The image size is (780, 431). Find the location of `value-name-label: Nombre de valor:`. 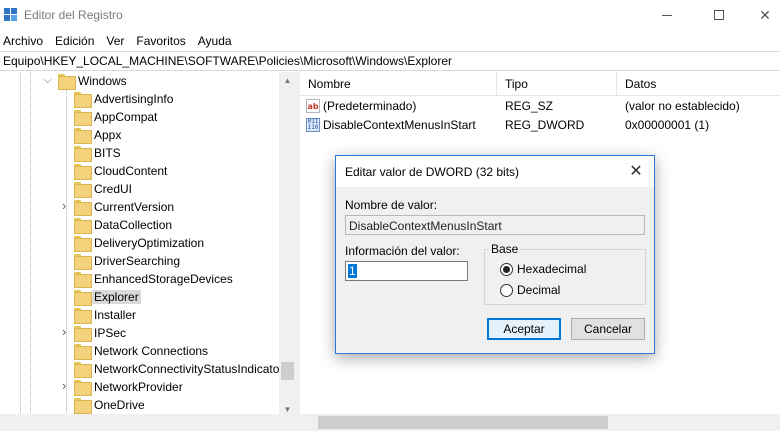

value-name-label: Nombre de valor: is located at coordinates (391, 205).